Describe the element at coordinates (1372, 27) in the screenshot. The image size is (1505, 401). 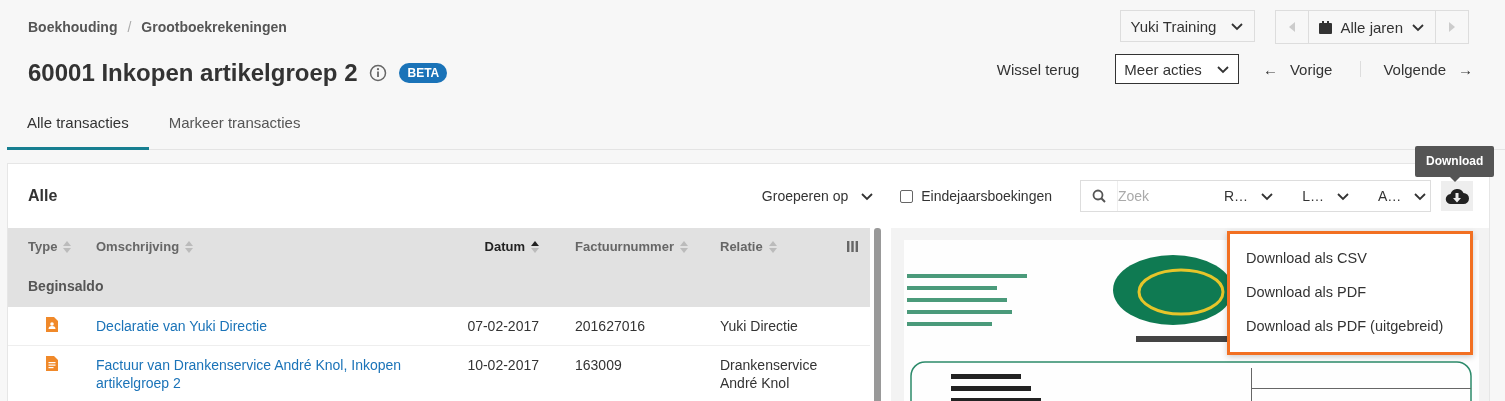
I see `year-select: Alle jaren` at that location.